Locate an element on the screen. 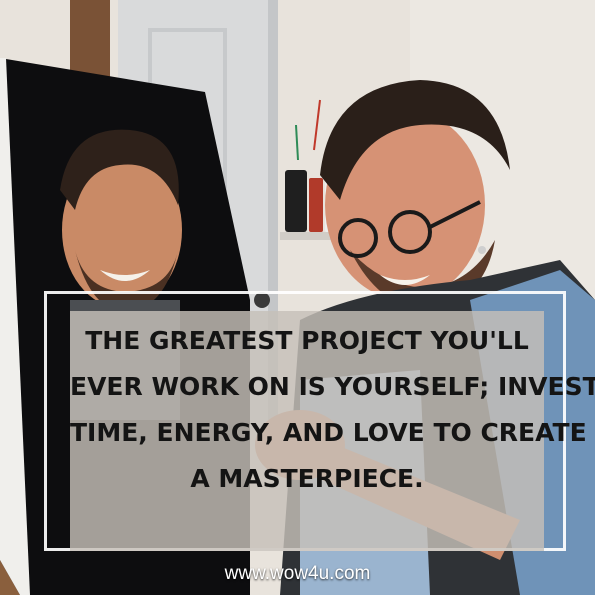 The image size is (595, 595). quote-line-1: THE GREATEST PROJECT YOU'LL is located at coordinates (307, 340).